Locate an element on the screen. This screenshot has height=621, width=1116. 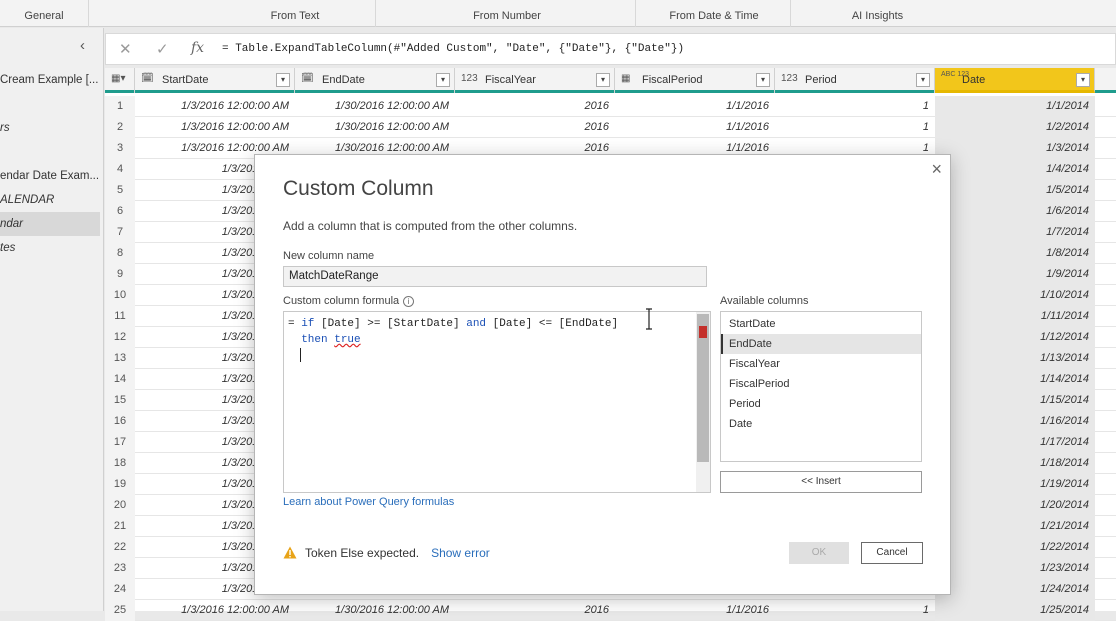
row-number: 2 is located at coordinates (120, 127).